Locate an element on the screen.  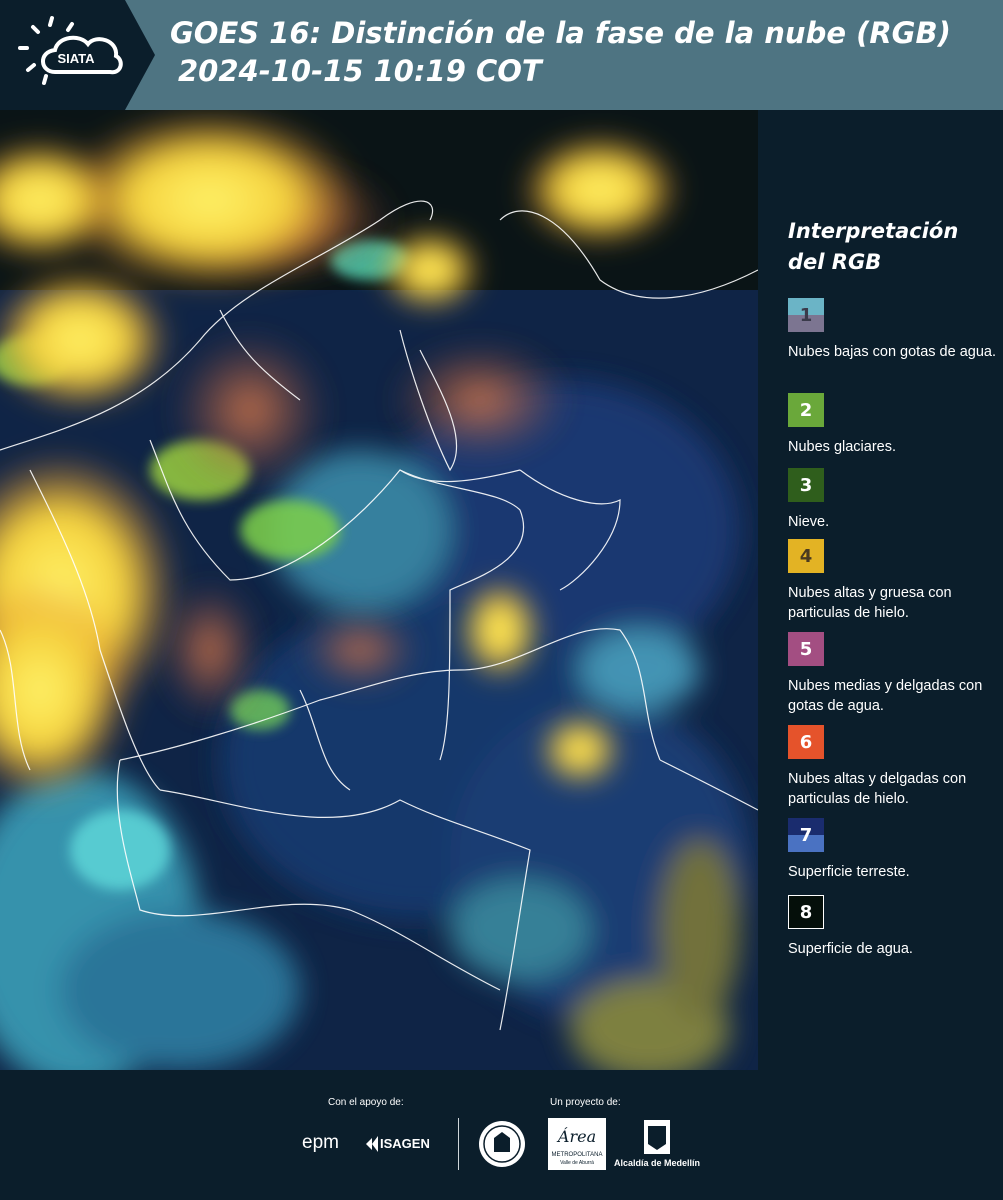
siata-logo: SIATA is located at coordinates (77, 55).